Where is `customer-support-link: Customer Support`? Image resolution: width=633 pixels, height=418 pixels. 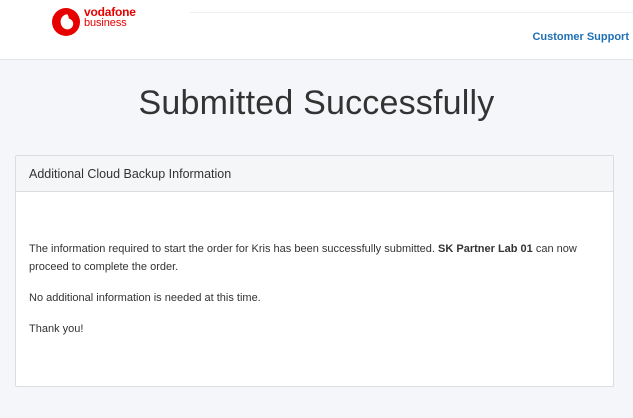 customer-support-link: Customer Support is located at coordinates (580, 37).